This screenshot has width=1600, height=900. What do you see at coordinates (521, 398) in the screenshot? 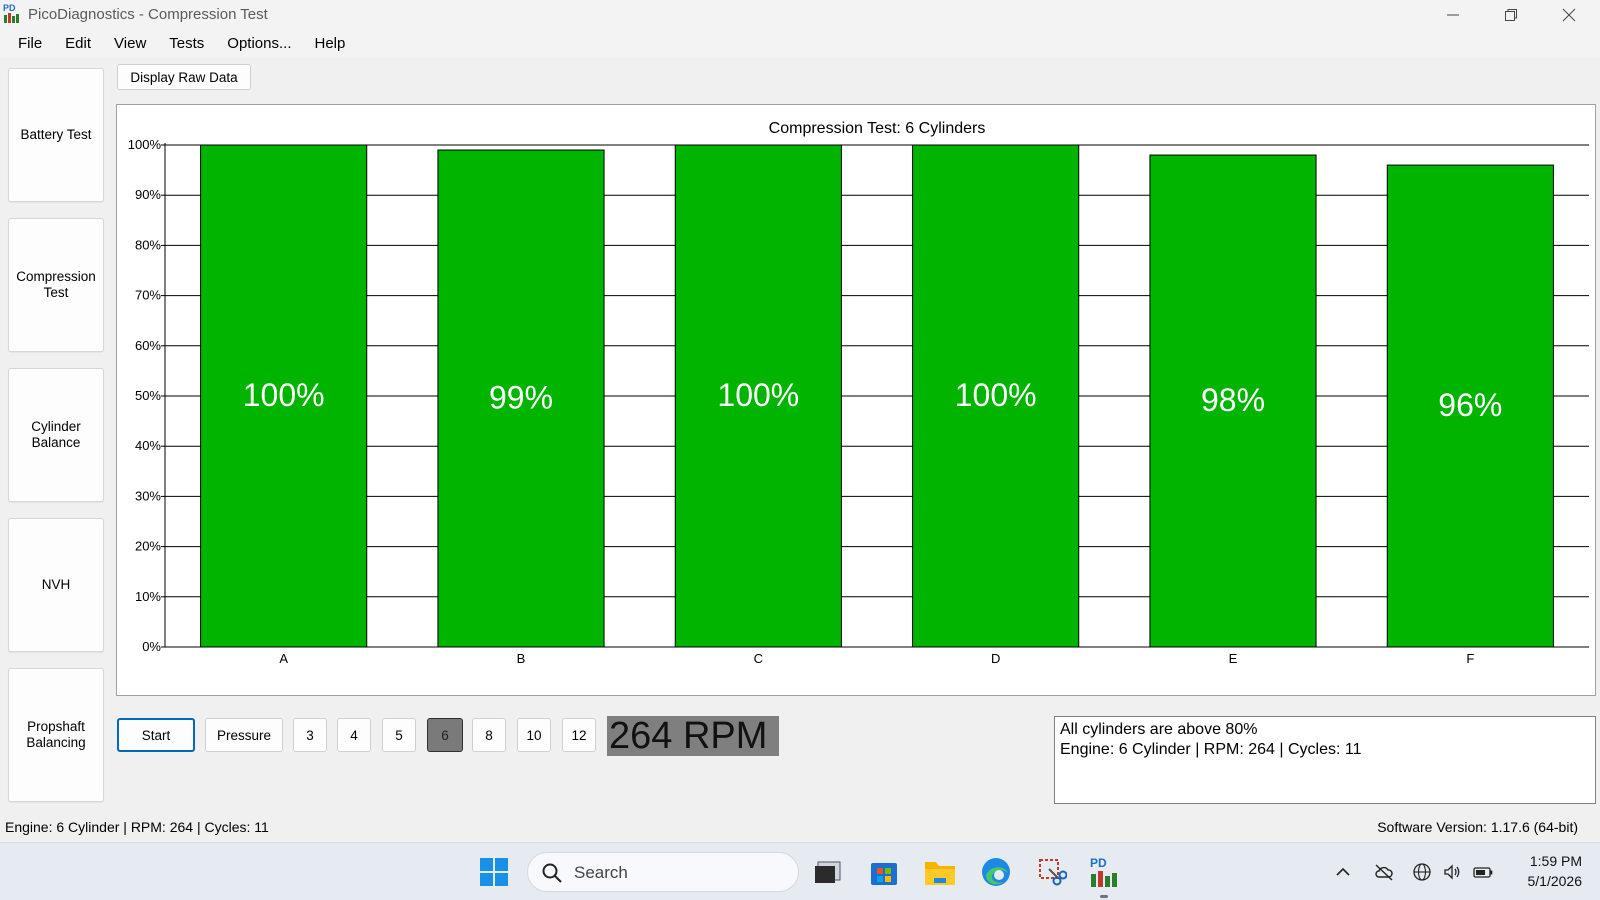
I see `bar-data-label: 99%` at bounding box center [521, 398].